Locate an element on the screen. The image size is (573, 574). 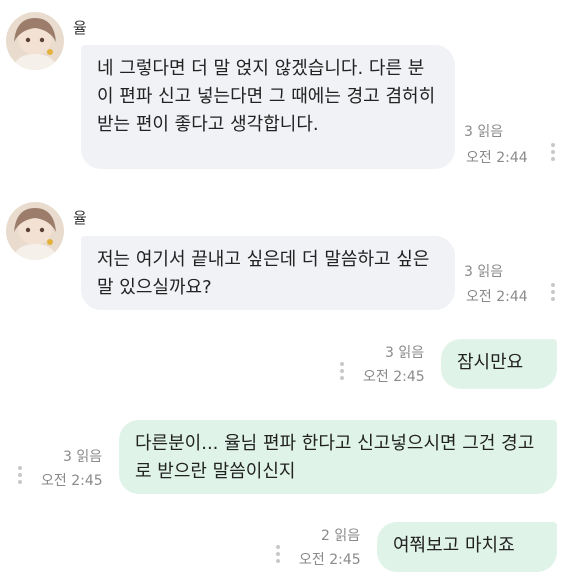
read-count: 2 읽음 is located at coordinates (341, 536).